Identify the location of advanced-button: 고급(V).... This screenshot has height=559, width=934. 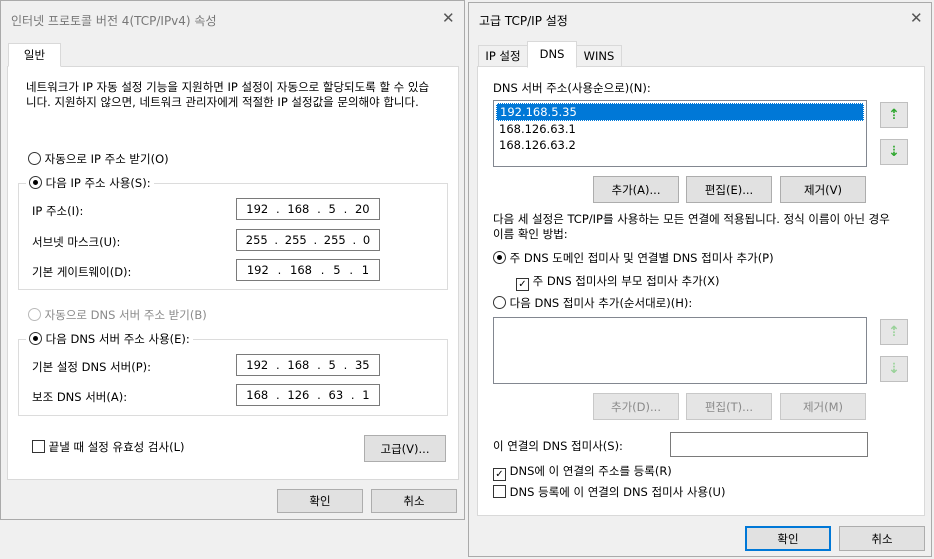
(405, 448).